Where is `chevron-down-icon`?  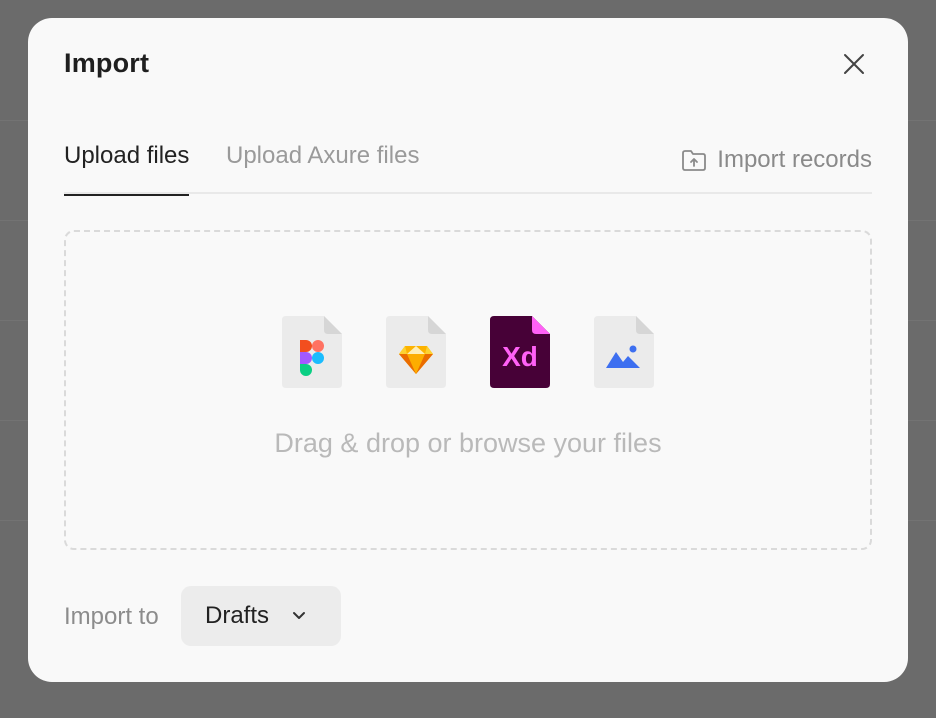
chevron-down-icon is located at coordinates (299, 615).